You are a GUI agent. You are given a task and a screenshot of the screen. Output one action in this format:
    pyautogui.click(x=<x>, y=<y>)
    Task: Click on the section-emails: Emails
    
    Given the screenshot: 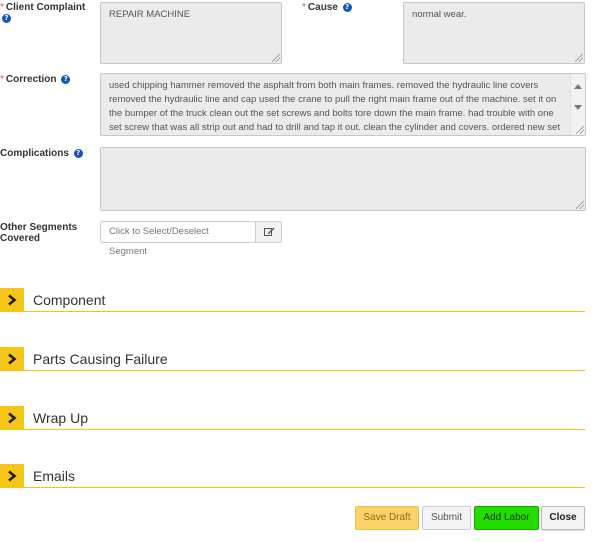 What is the action you would take?
    pyautogui.click(x=292, y=476)
    